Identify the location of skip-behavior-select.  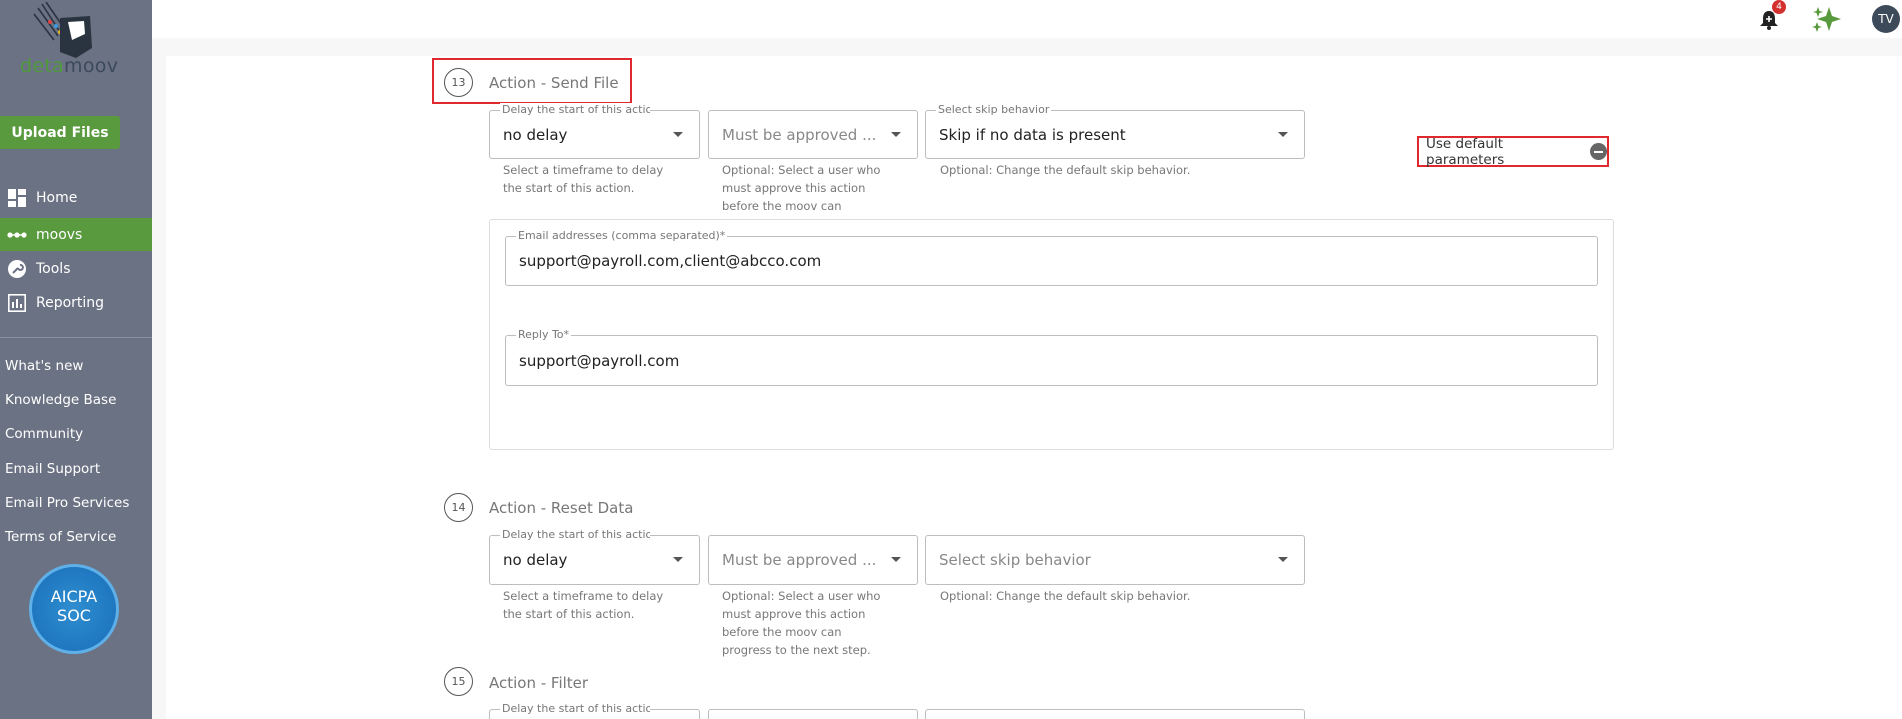
(1115, 714).